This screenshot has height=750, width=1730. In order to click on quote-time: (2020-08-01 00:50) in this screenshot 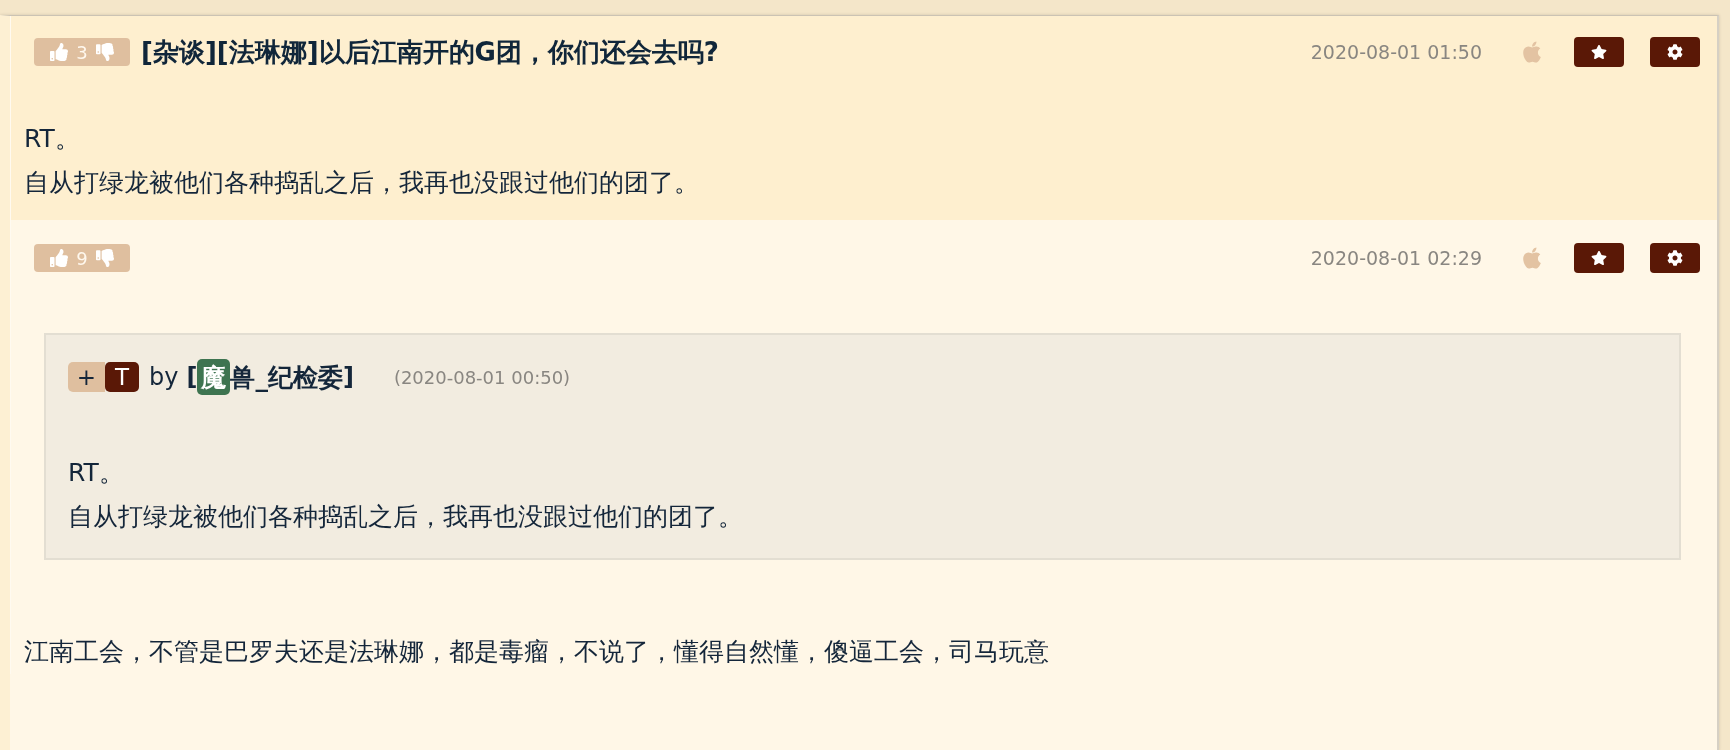, I will do `click(482, 377)`.